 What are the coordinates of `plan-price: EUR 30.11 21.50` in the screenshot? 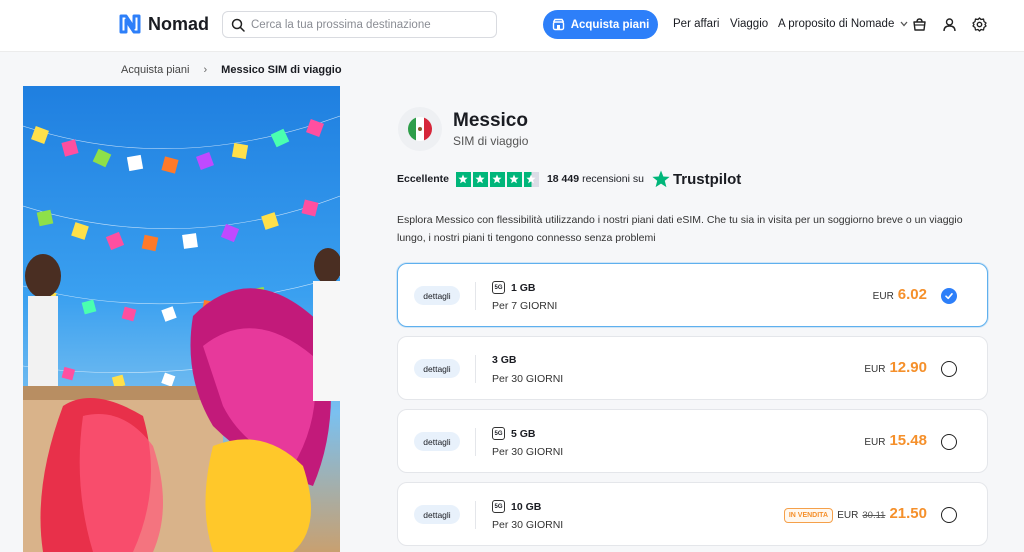 It's located at (882, 513).